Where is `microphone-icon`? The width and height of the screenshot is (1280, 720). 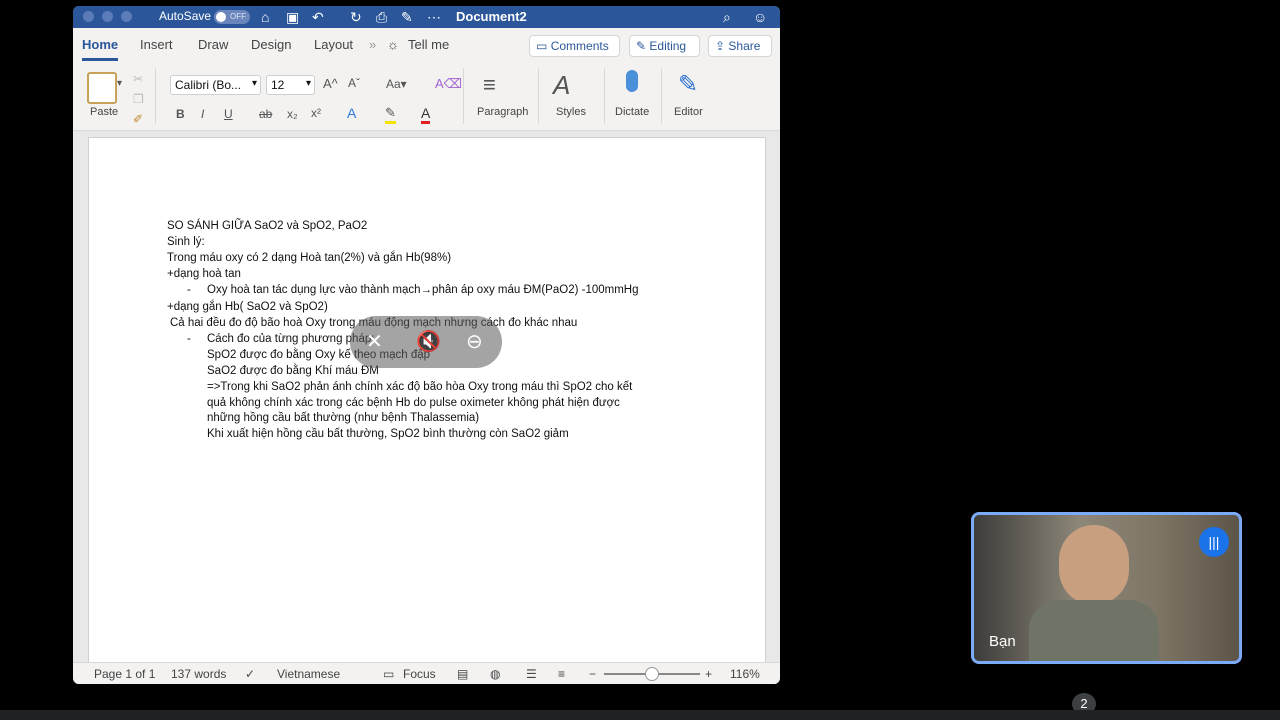 microphone-icon is located at coordinates (632, 81).